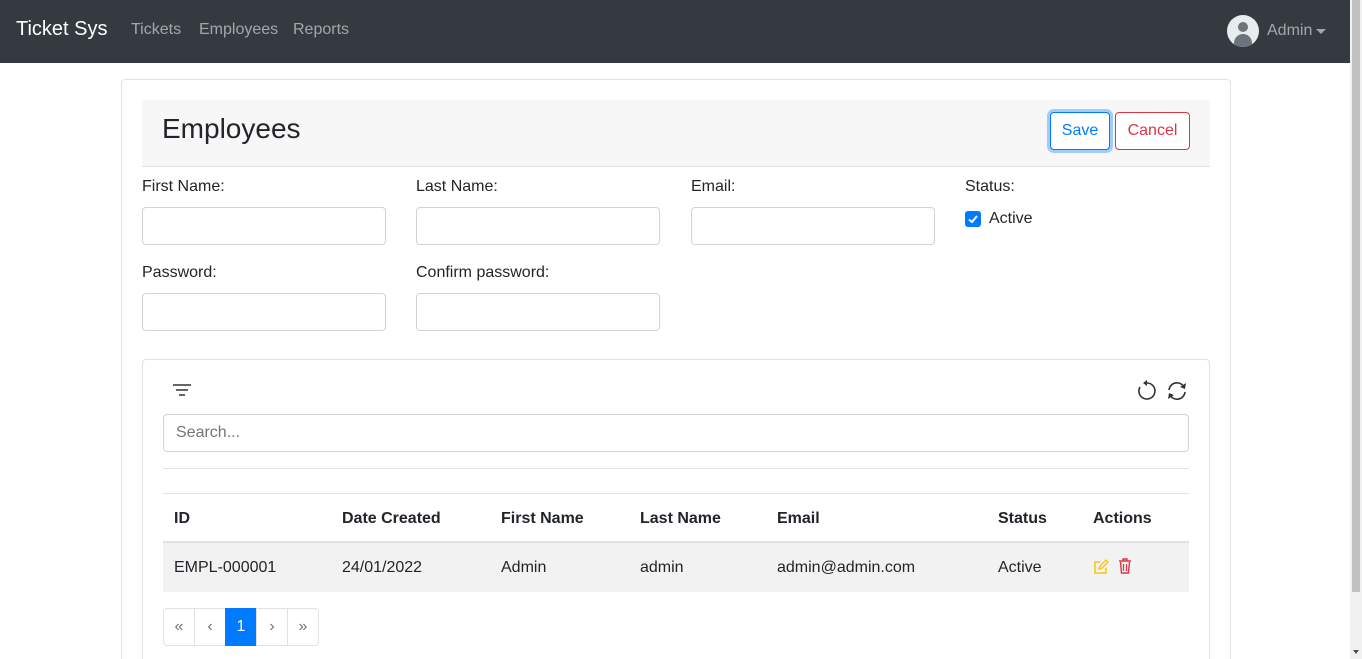 The image size is (1362, 659). What do you see at coordinates (156, 30) in the screenshot?
I see `nav-link-tickets: Tickets` at bounding box center [156, 30].